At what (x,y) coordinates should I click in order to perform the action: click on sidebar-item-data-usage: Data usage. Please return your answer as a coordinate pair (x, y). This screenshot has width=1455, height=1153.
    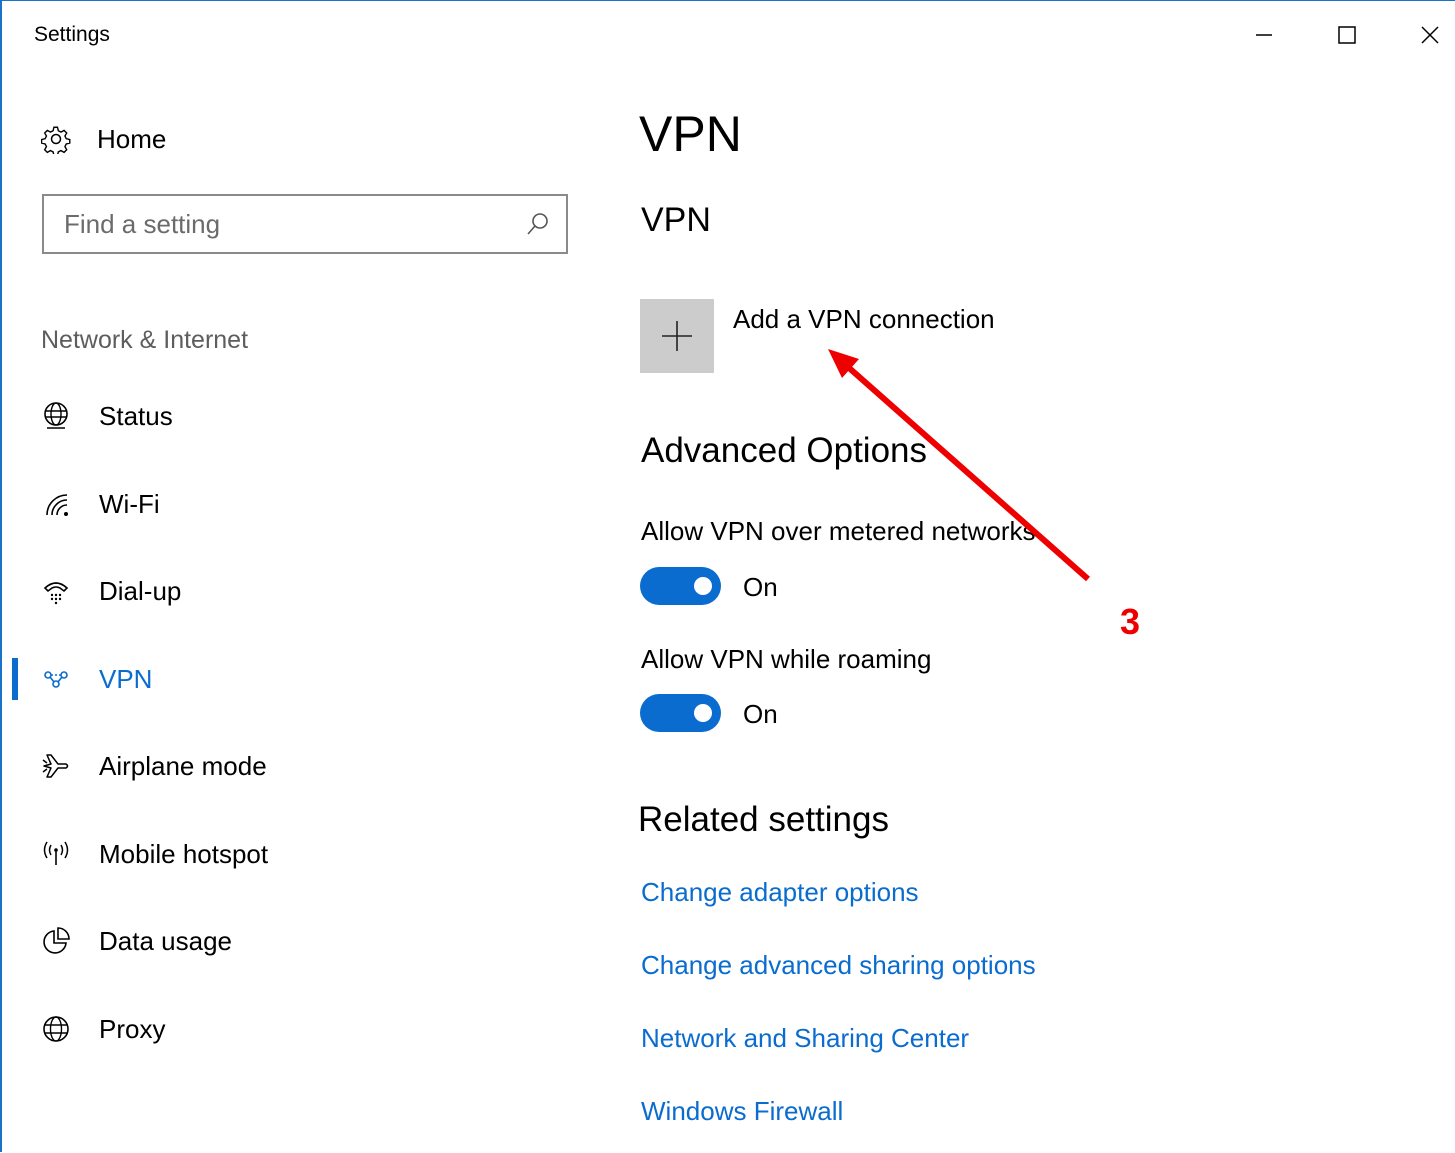
    Looking at the image, I should click on (302, 941).